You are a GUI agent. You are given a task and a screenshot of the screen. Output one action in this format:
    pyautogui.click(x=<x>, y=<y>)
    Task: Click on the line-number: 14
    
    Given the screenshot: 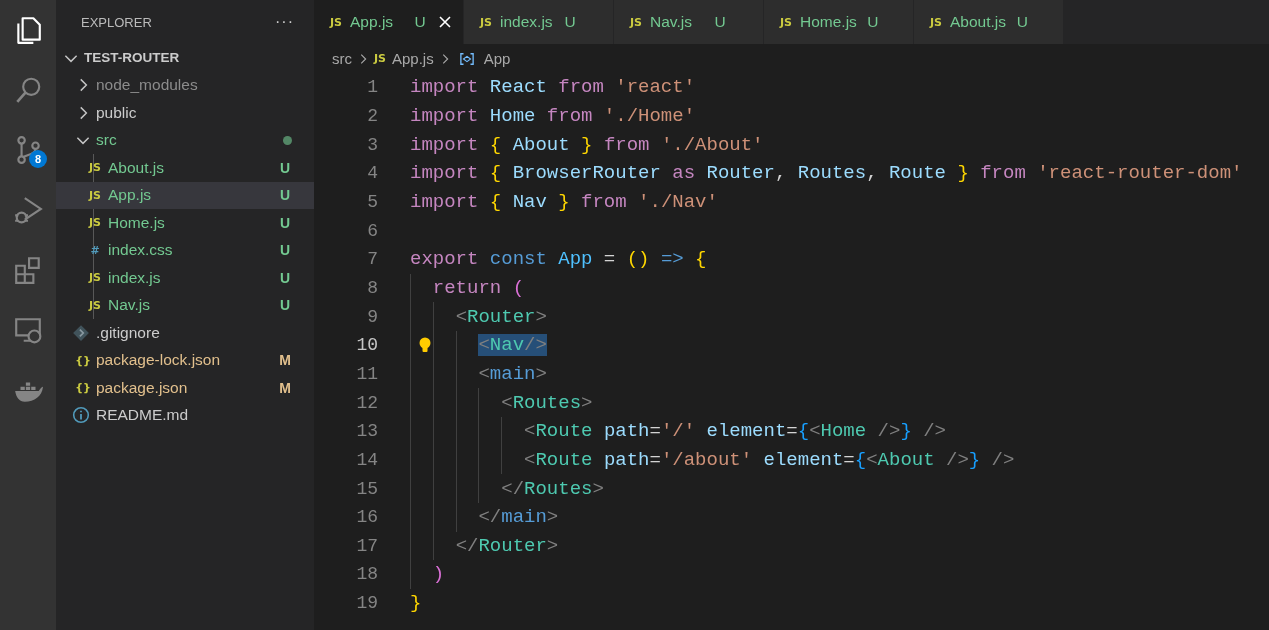 What is the action you would take?
    pyautogui.click(x=367, y=459)
    